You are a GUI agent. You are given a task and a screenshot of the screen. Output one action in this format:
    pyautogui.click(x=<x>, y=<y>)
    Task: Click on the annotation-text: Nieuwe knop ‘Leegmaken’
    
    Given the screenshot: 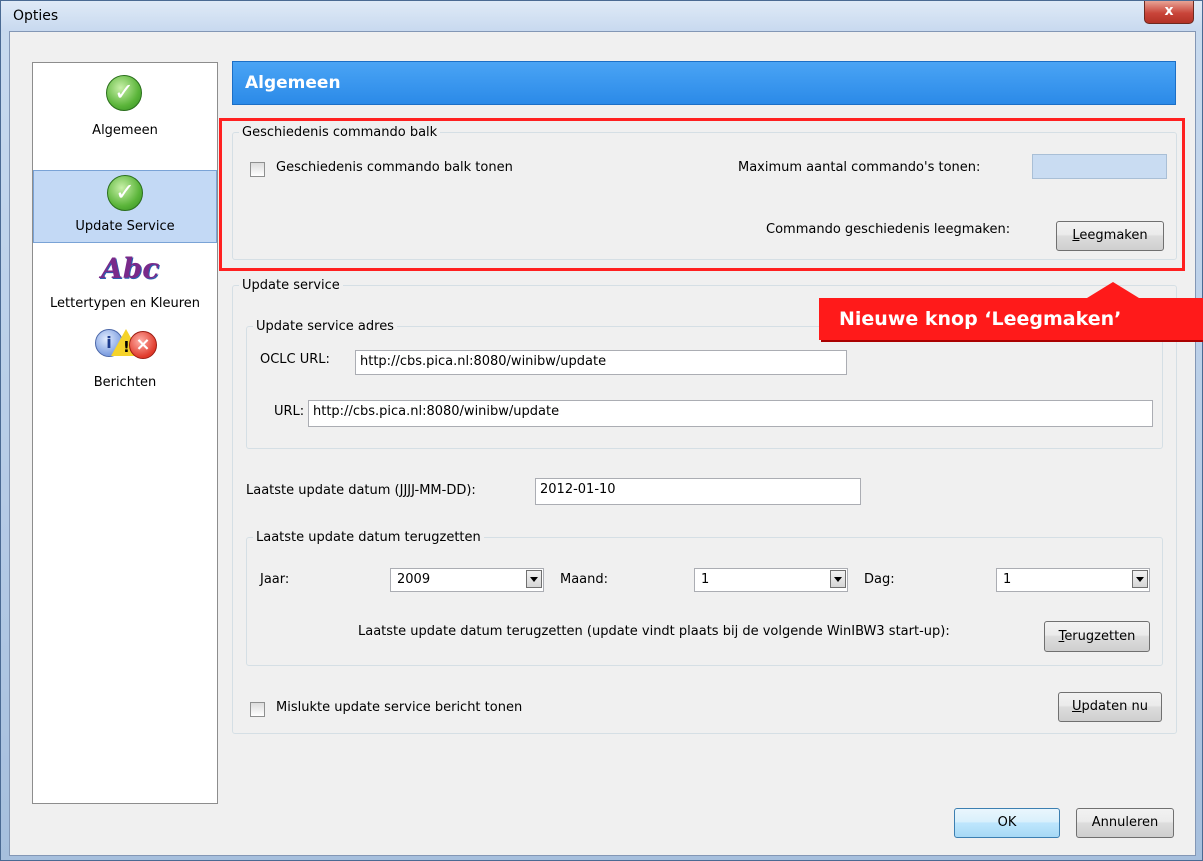 What is the action you would take?
    pyautogui.click(x=980, y=319)
    